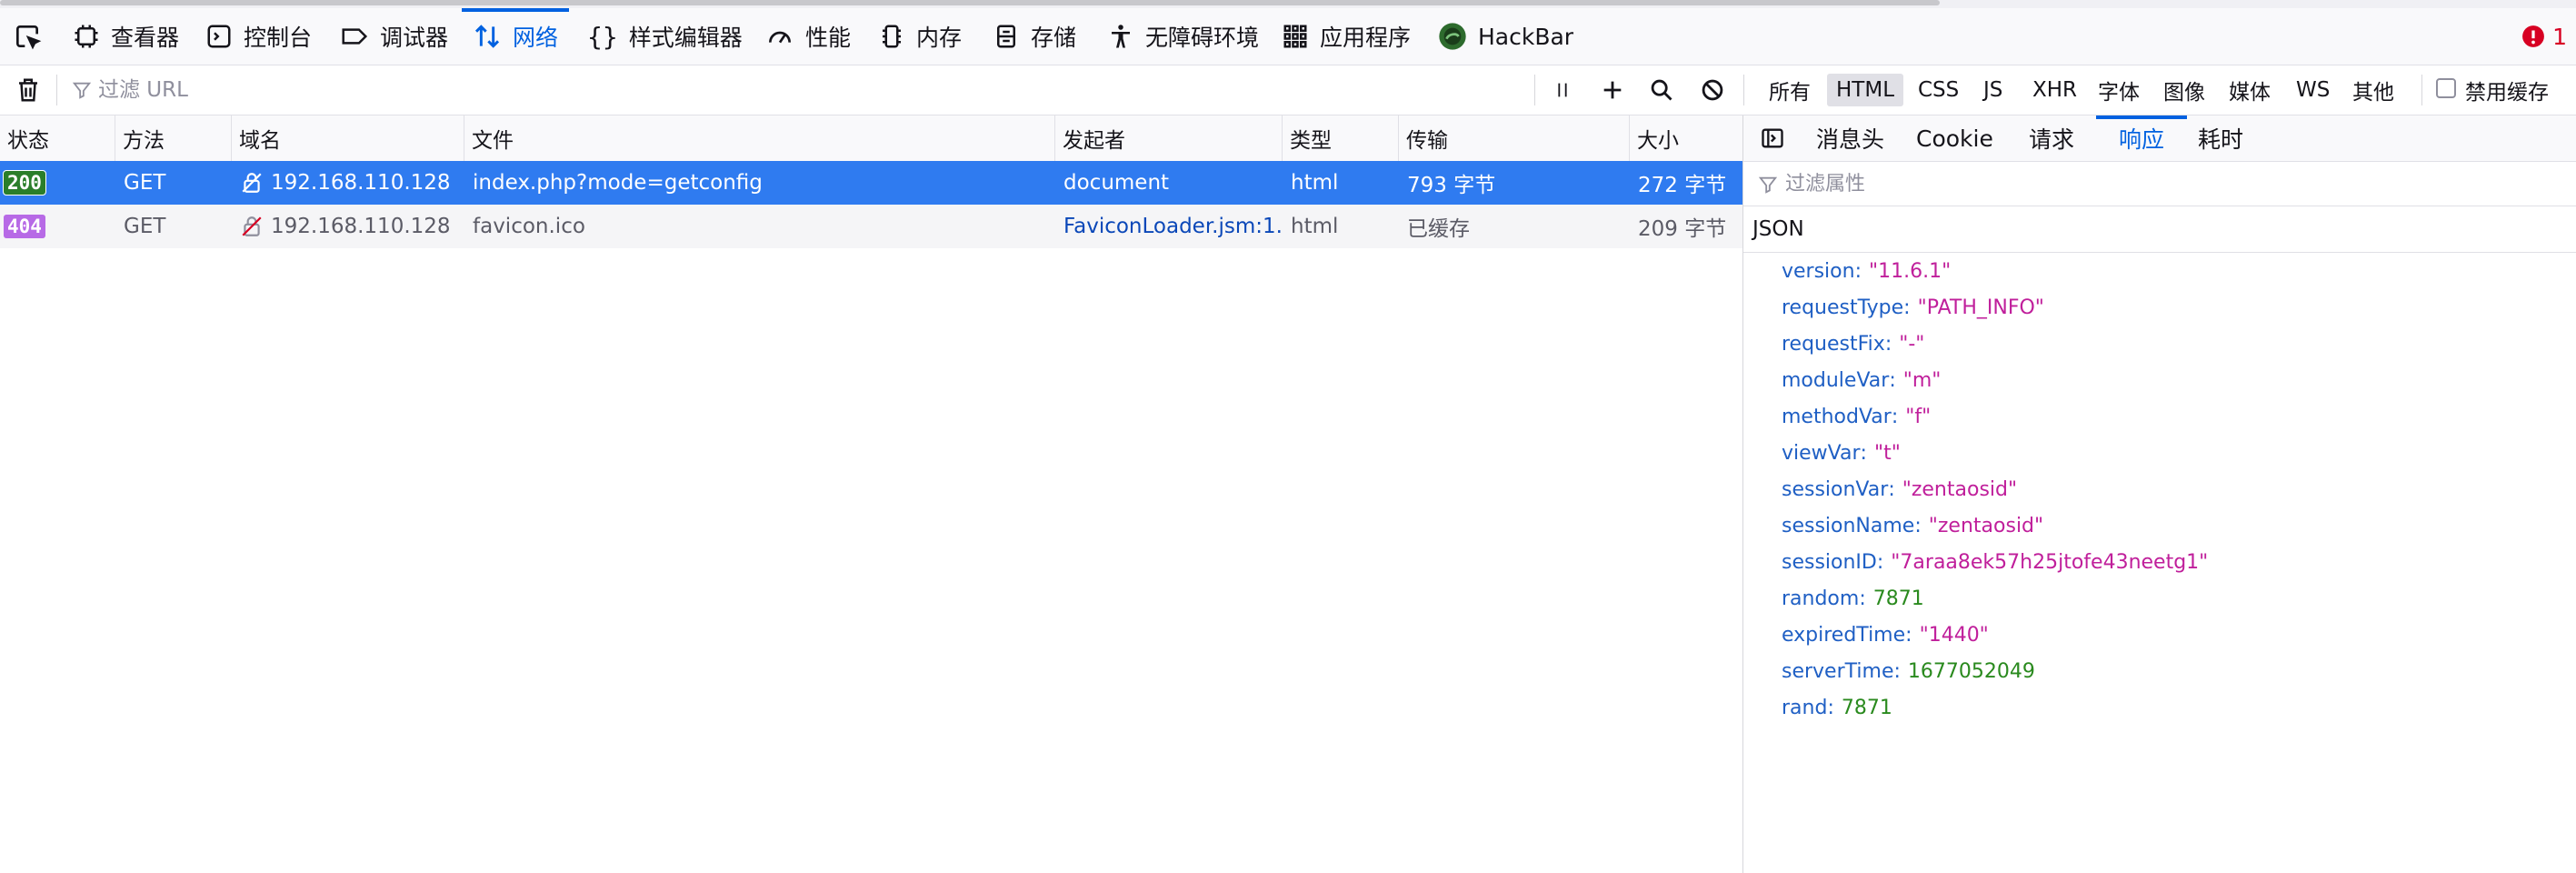 Image resolution: width=2576 pixels, height=873 pixels. I want to click on tab-timings: 耗时, so click(2220, 138).